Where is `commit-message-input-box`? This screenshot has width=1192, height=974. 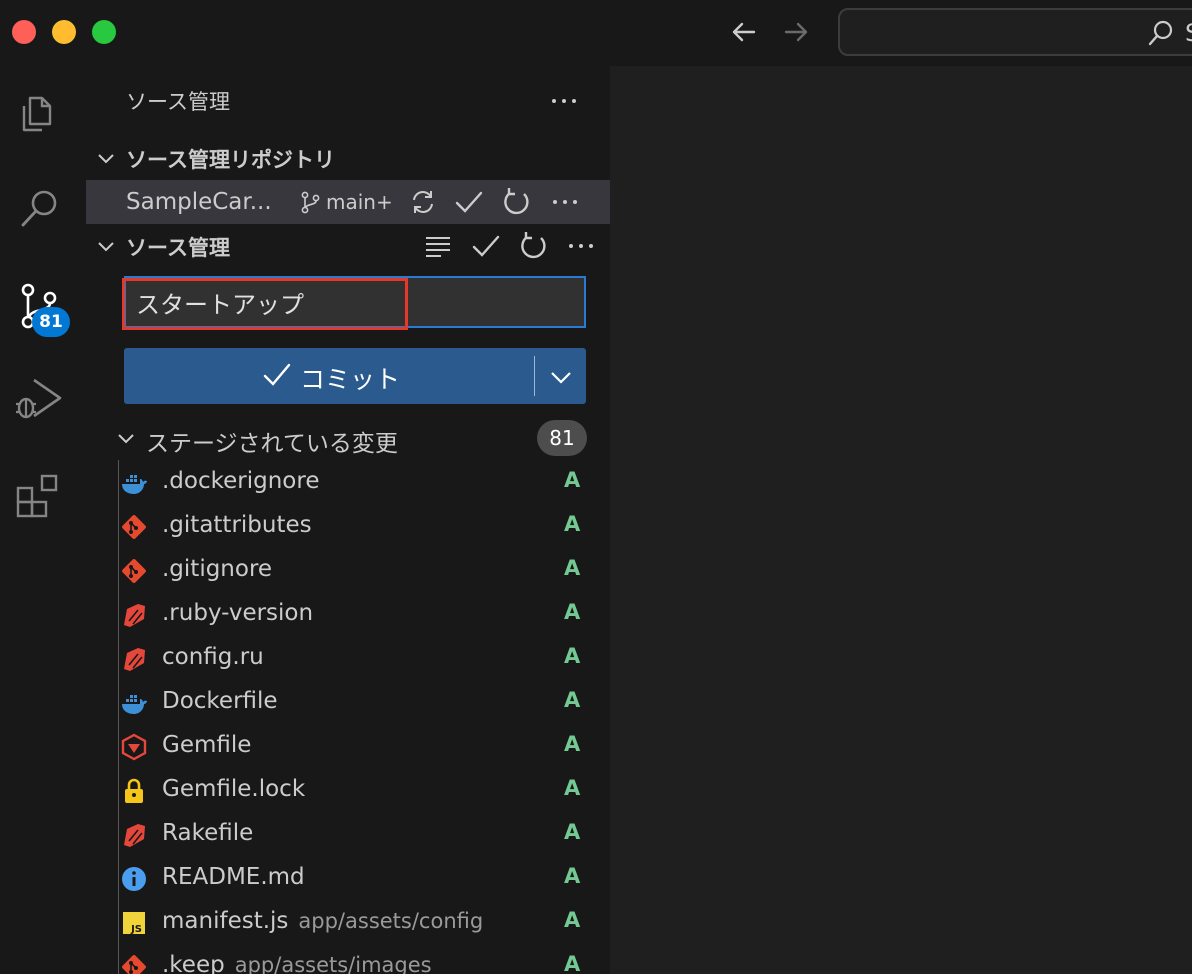
commit-message-input-box is located at coordinates (355, 302).